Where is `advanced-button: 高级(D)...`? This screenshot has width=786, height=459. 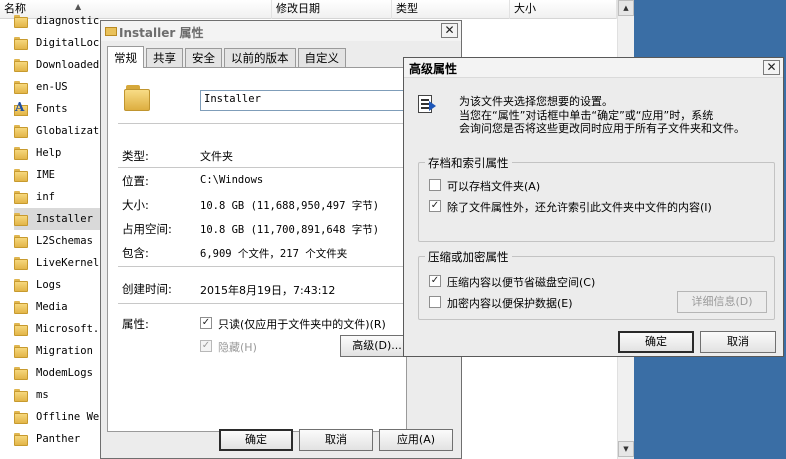 advanced-button: 高级(D)... is located at coordinates (373, 346).